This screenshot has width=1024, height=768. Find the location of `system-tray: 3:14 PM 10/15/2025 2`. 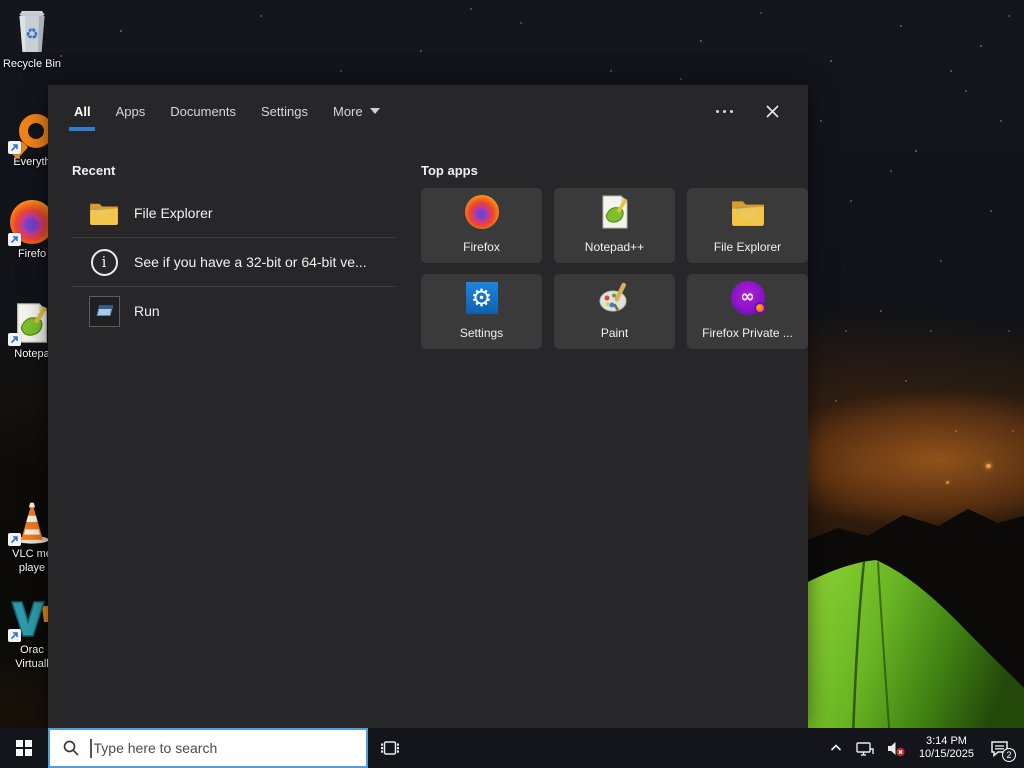

system-tray: 3:14 PM 10/15/2025 2 is located at coordinates (923, 748).